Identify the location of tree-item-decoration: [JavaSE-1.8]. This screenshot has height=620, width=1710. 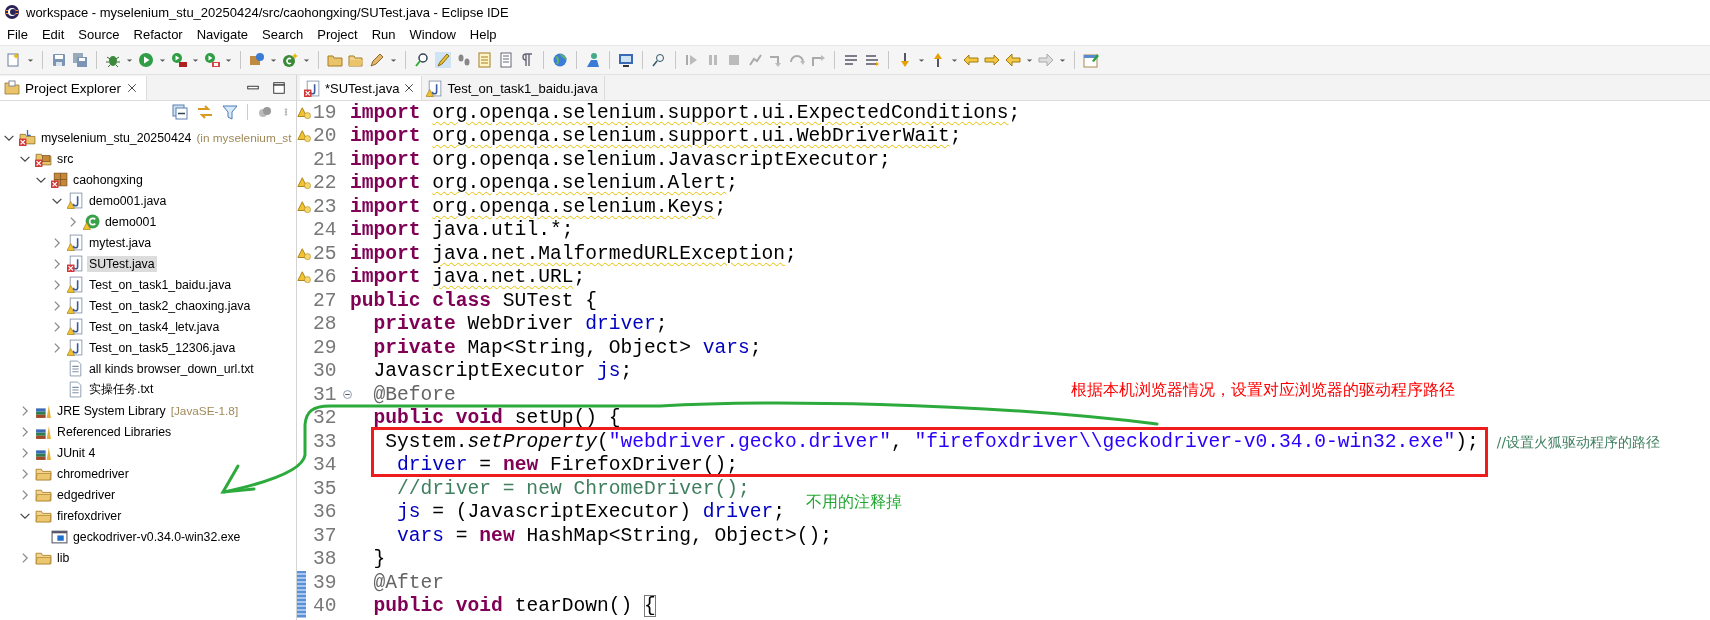
(204, 410).